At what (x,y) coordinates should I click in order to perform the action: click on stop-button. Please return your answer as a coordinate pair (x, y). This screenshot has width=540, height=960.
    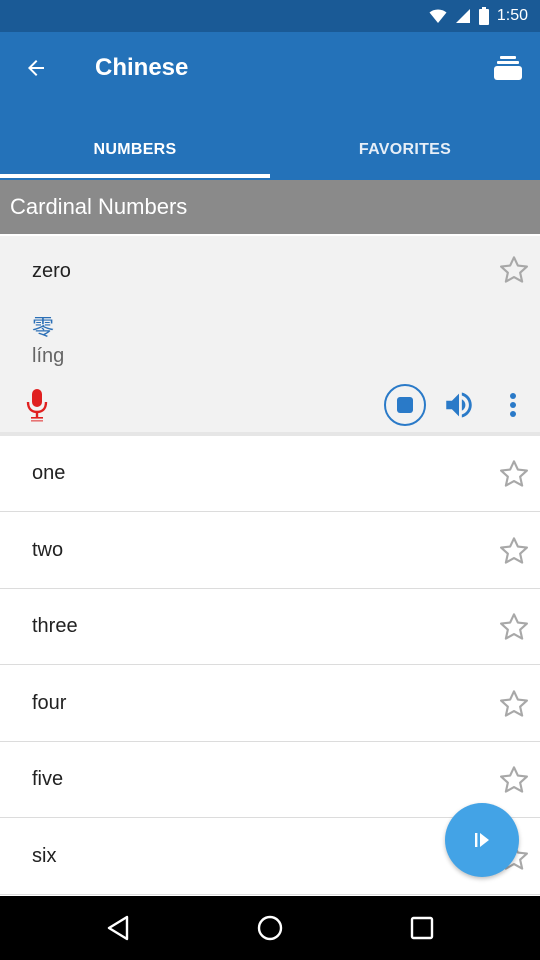
    Looking at the image, I should click on (405, 405).